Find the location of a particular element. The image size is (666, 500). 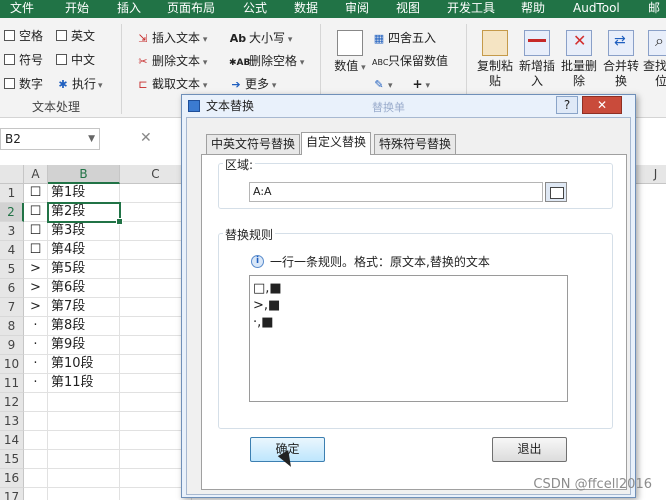

checkbox-symbol: 符号 is located at coordinates (23, 60).